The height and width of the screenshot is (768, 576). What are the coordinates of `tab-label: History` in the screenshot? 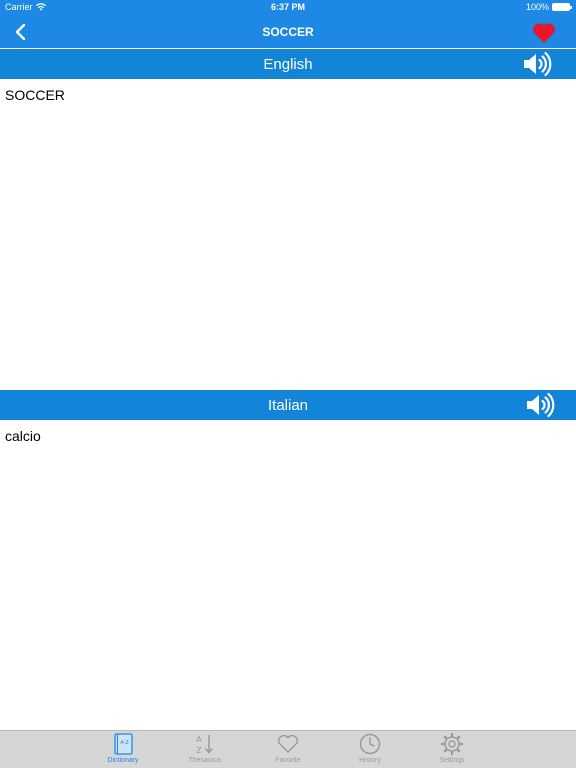 It's located at (370, 760).